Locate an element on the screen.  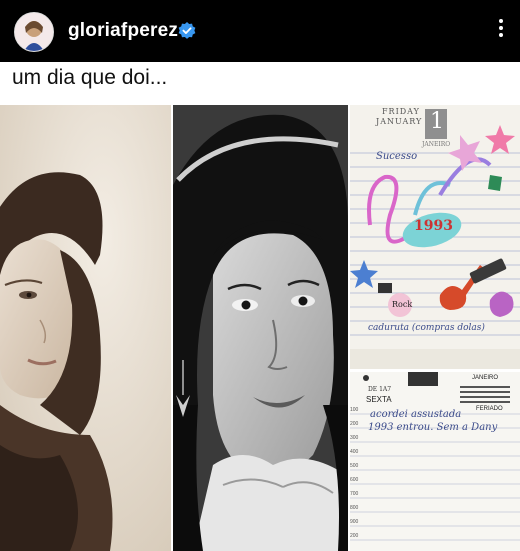
profile-avatar is located at coordinates (34, 32).